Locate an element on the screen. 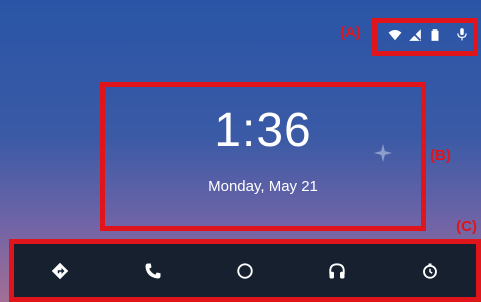 This screenshot has height=302, width=481. navigation-icon is located at coordinates (60, 270).